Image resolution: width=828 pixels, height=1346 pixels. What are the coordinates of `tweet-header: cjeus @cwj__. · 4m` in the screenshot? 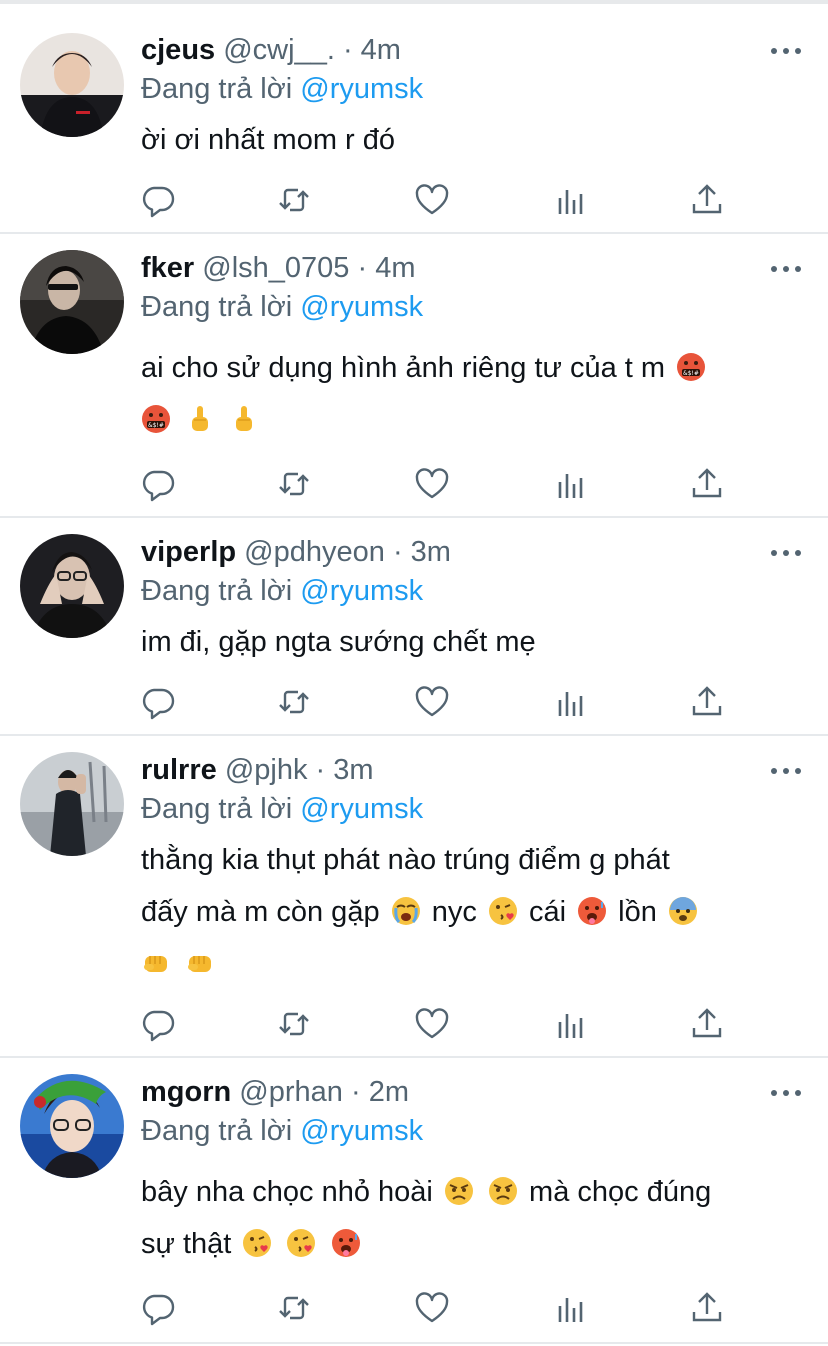 It's located at (271, 50).